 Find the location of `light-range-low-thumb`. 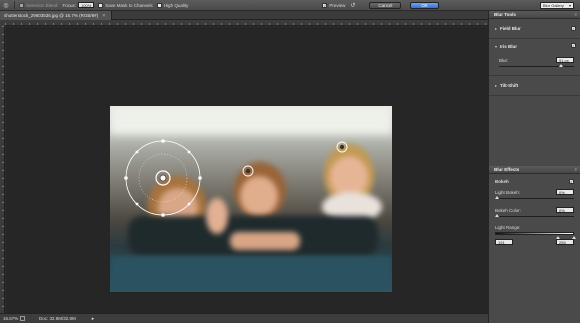

light-range-low-thumb is located at coordinates (558, 237).